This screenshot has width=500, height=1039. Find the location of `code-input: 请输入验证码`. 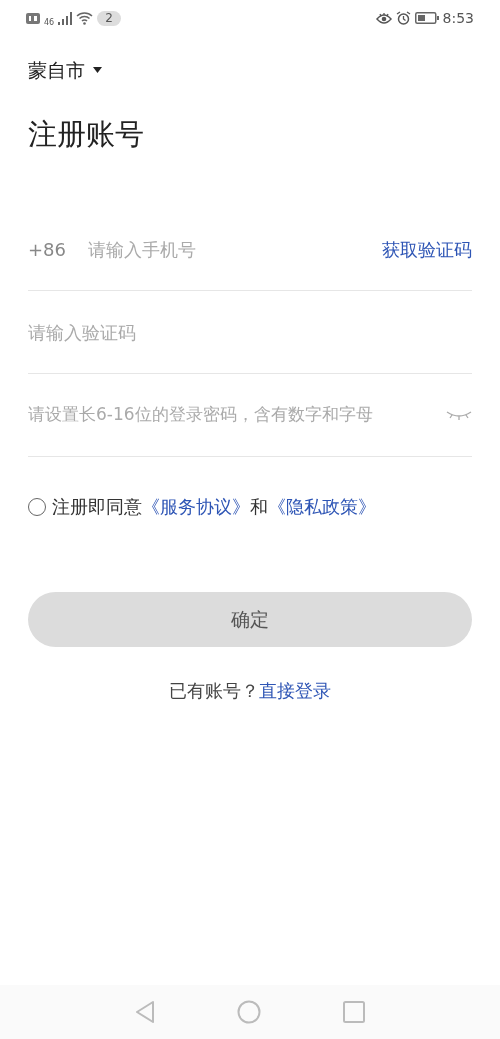

code-input: 请输入验证码 is located at coordinates (250, 332).